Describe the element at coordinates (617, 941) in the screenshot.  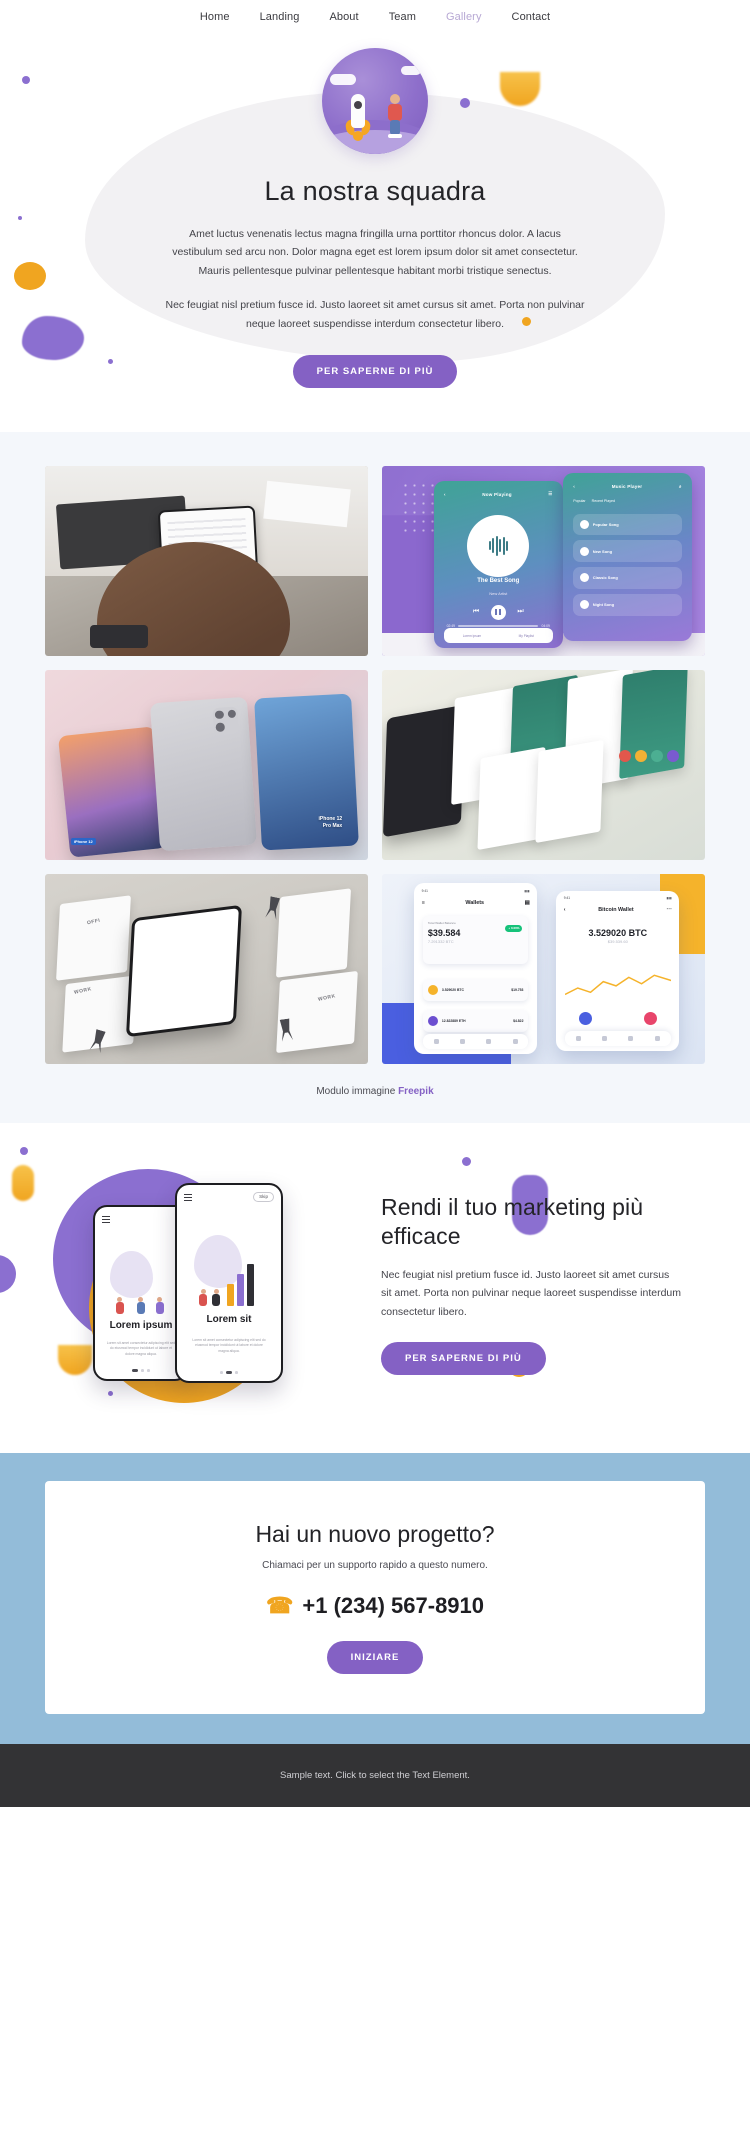
I see `bitcoin-sub: $39.539.60` at that location.